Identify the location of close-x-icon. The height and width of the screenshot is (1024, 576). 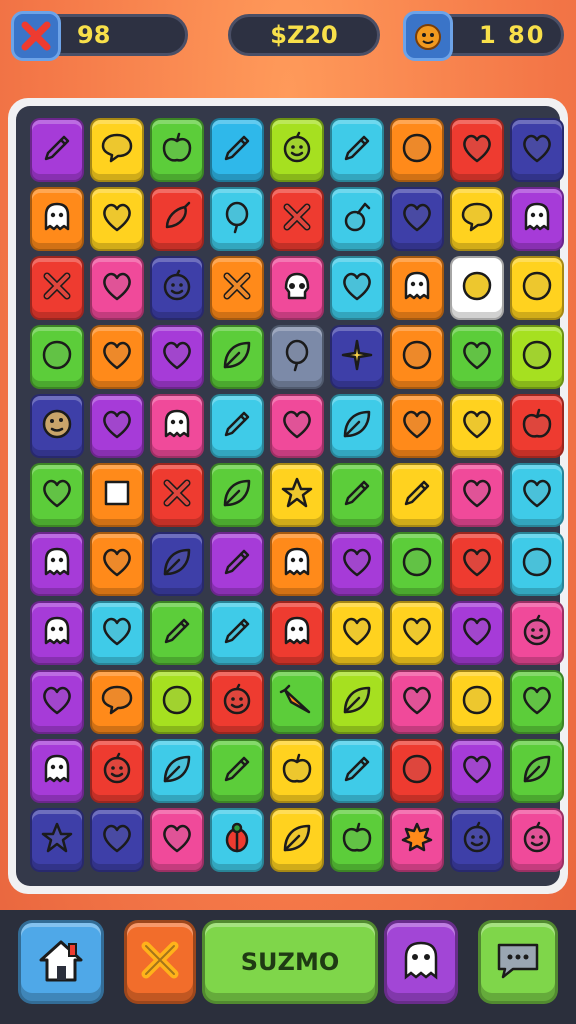
(36, 36).